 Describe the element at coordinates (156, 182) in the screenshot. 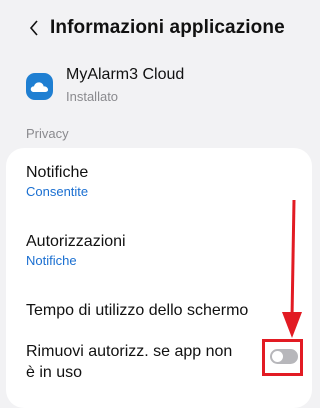

I see `list-item-notifiche: Notifiche Consentite` at that location.